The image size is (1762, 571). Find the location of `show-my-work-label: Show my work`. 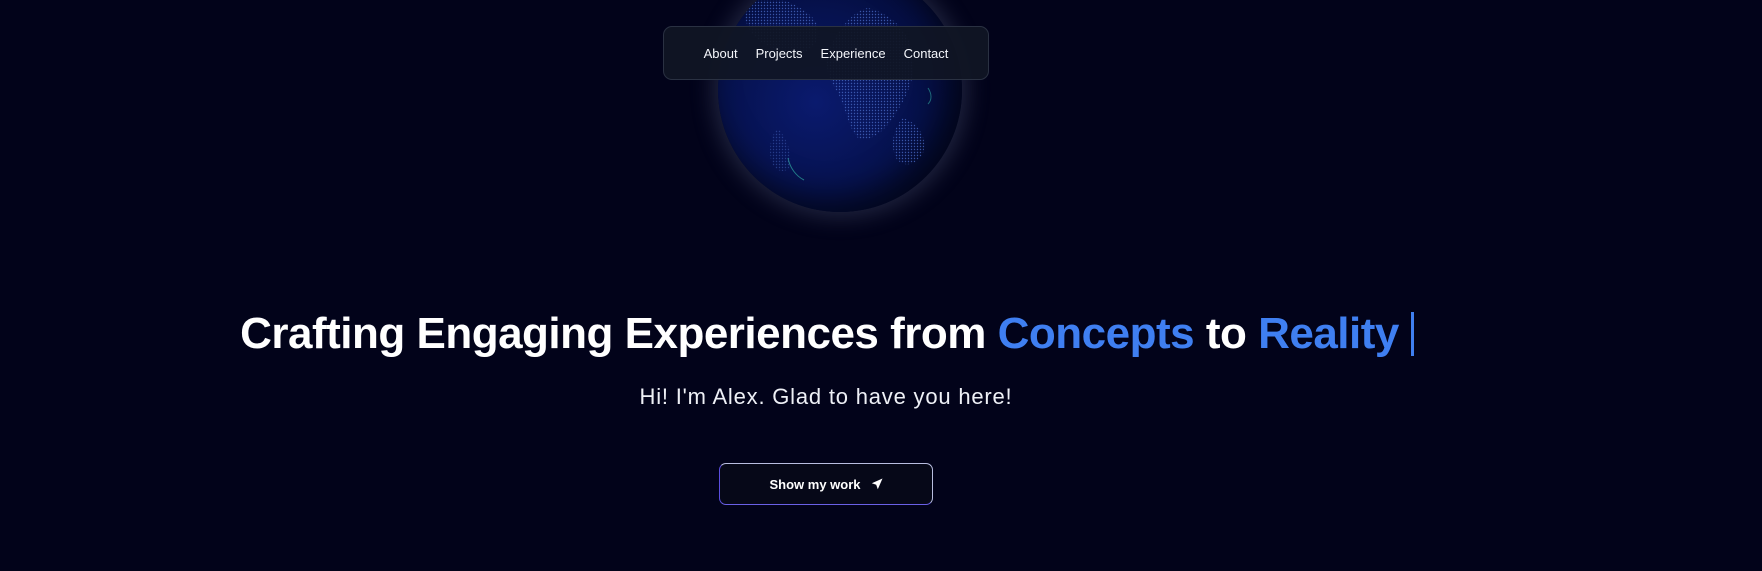

show-my-work-label: Show my work is located at coordinates (815, 484).